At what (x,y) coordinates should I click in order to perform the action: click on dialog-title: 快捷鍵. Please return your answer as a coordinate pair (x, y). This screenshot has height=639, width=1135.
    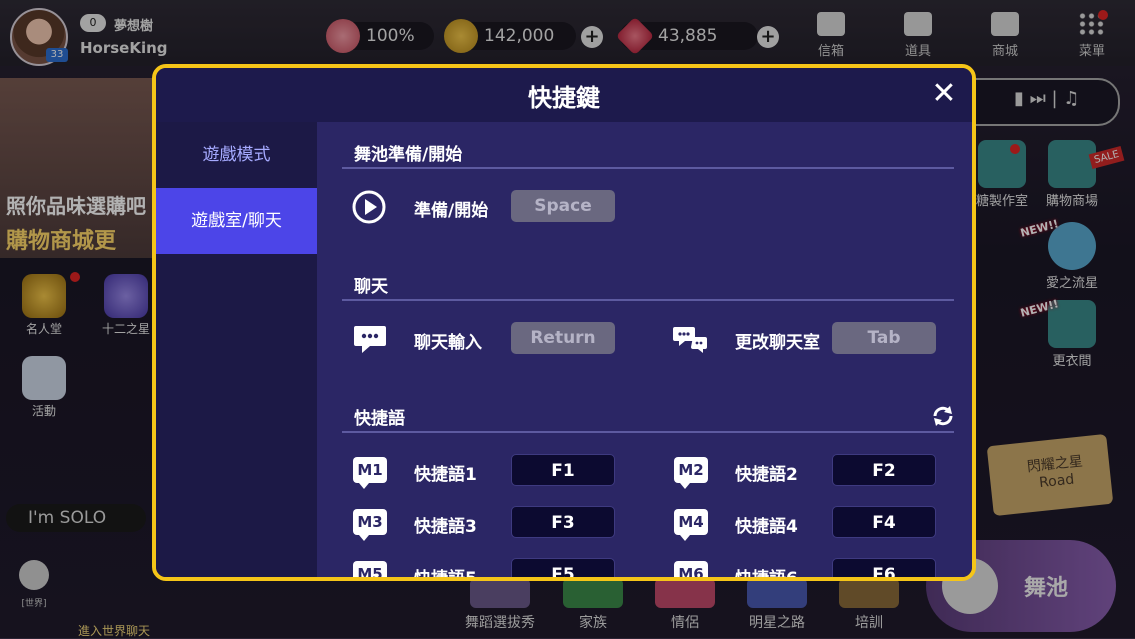
    Looking at the image, I should click on (564, 98).